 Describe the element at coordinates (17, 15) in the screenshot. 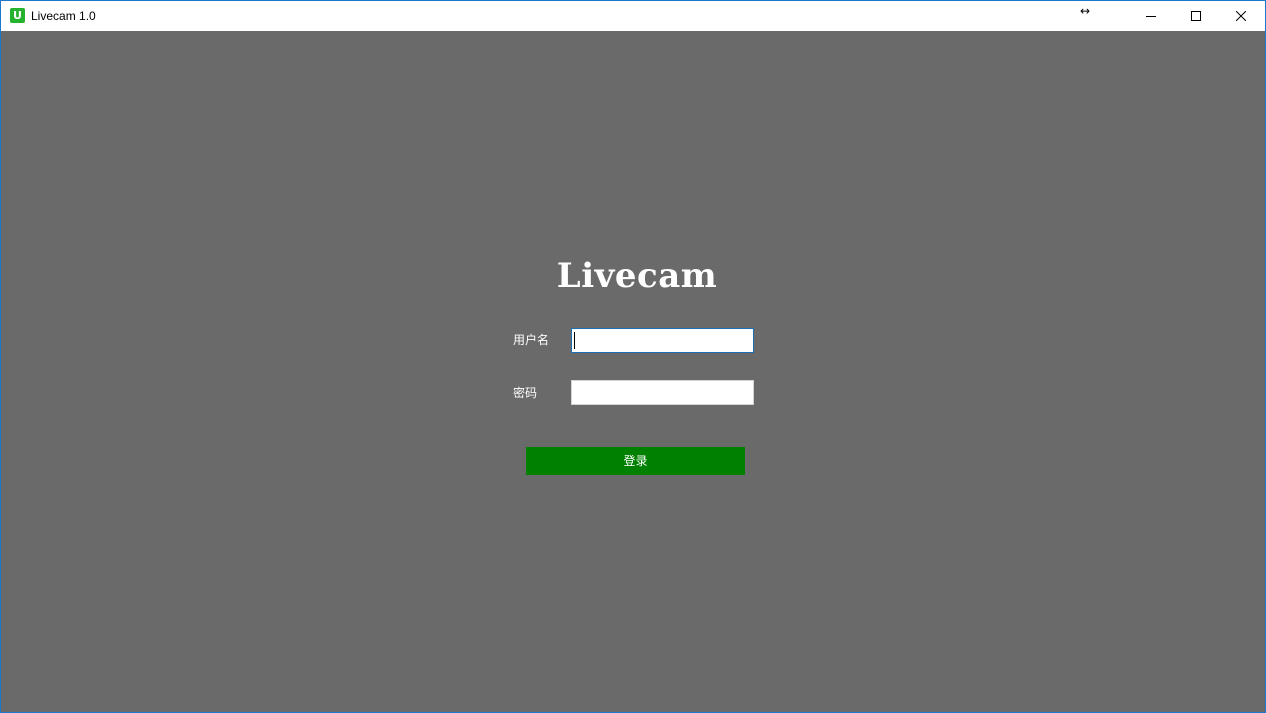

I see `app-logo-icon: U` at that location.